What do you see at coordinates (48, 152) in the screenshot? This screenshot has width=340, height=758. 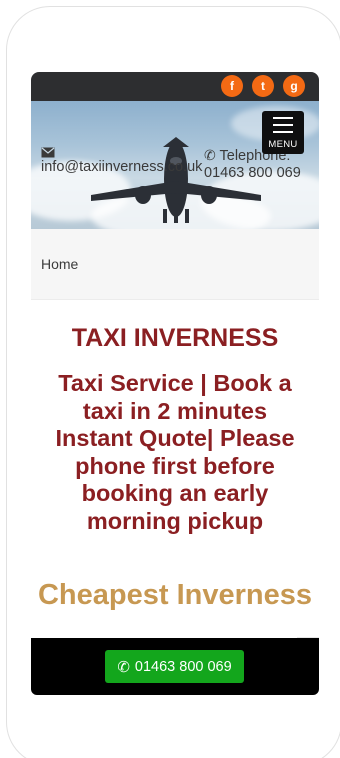 I see `envelope-icon` at bounding box center [48, 152].